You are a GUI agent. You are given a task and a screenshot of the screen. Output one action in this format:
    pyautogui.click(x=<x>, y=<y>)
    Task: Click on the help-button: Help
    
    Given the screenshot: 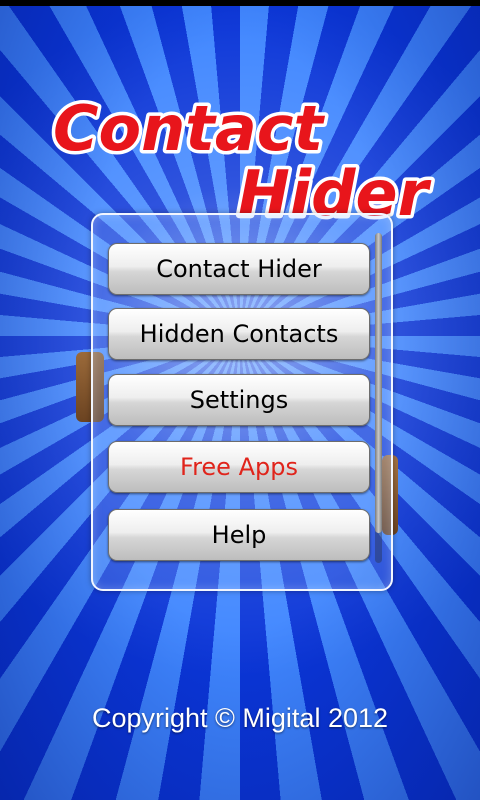 What is the action you would take?
    pyautogui.click(x=239, y=535)
    